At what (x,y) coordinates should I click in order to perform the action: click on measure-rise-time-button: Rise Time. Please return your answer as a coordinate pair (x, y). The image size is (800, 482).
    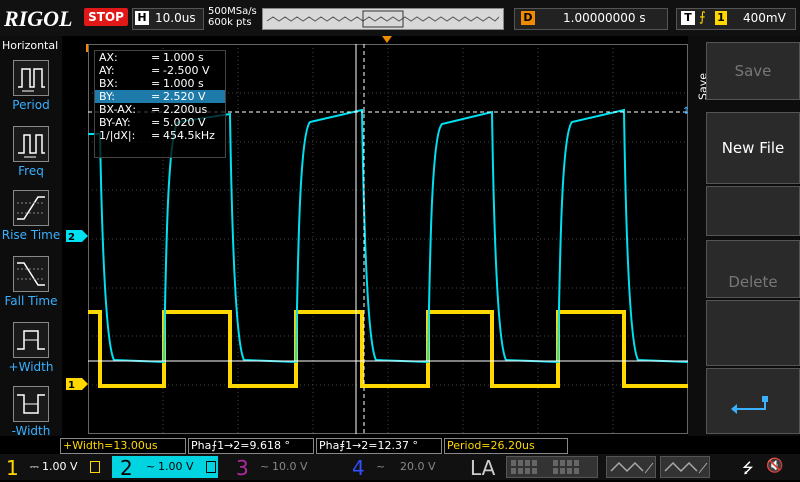
    Looking at the image, I should click on (31, 218).